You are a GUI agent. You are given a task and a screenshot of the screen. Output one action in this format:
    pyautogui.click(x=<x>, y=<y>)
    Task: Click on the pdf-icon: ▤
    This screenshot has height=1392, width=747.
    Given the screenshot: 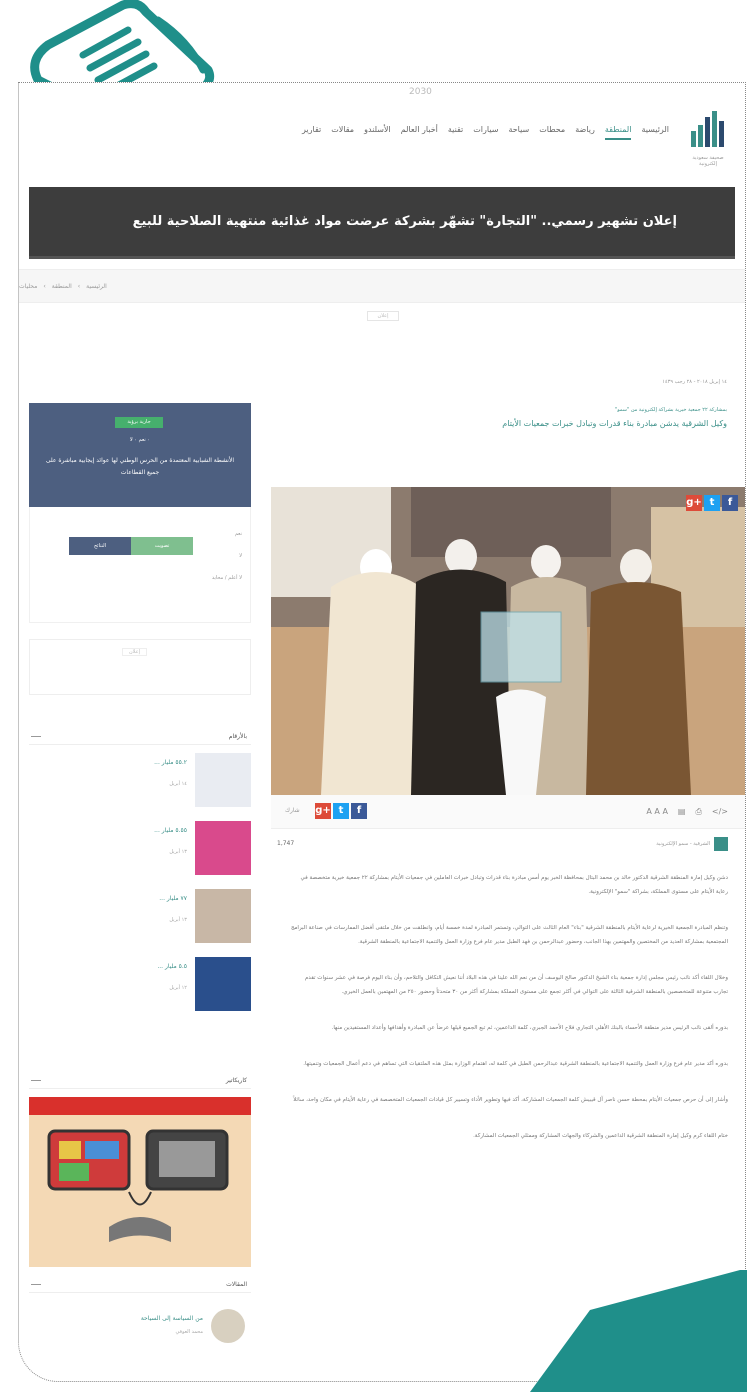 What is the action you would take?
    pyautogui.click(x=682, y=812)
    